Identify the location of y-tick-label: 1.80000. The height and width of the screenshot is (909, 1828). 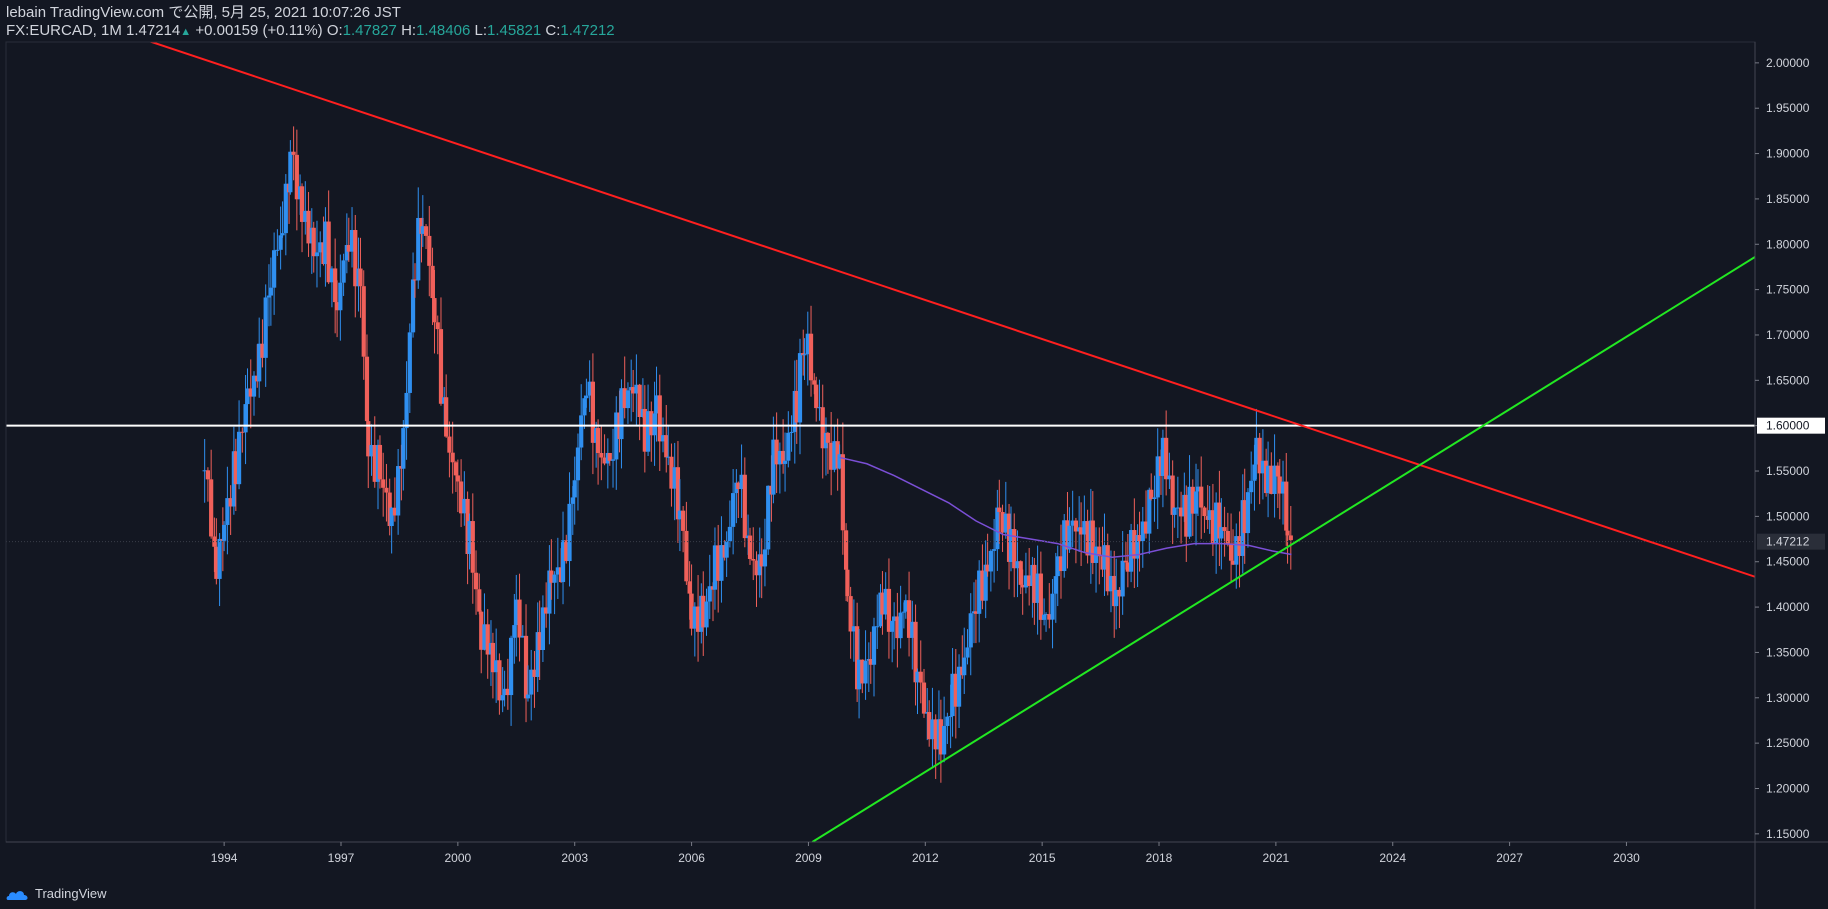
(1788, 244).